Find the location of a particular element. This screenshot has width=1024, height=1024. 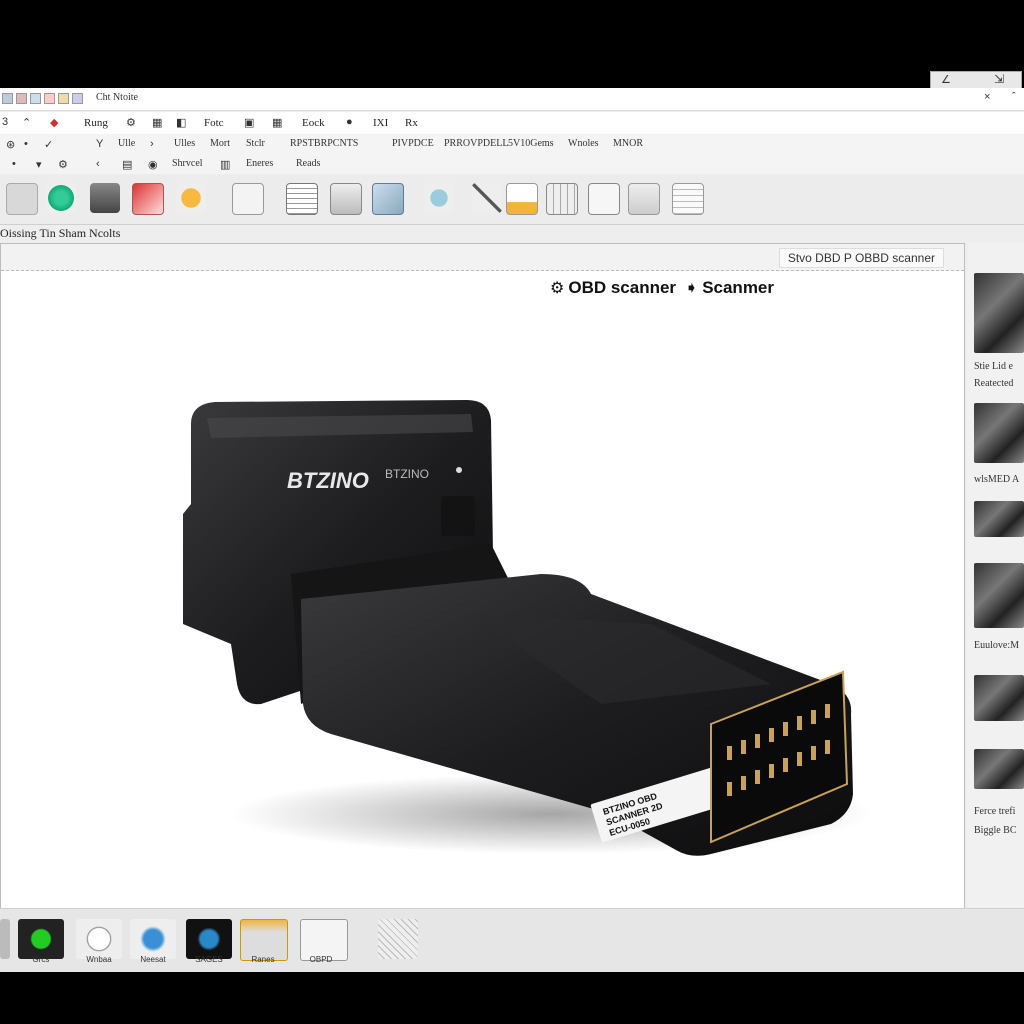

toolbar is located at coordinates (512, 199).